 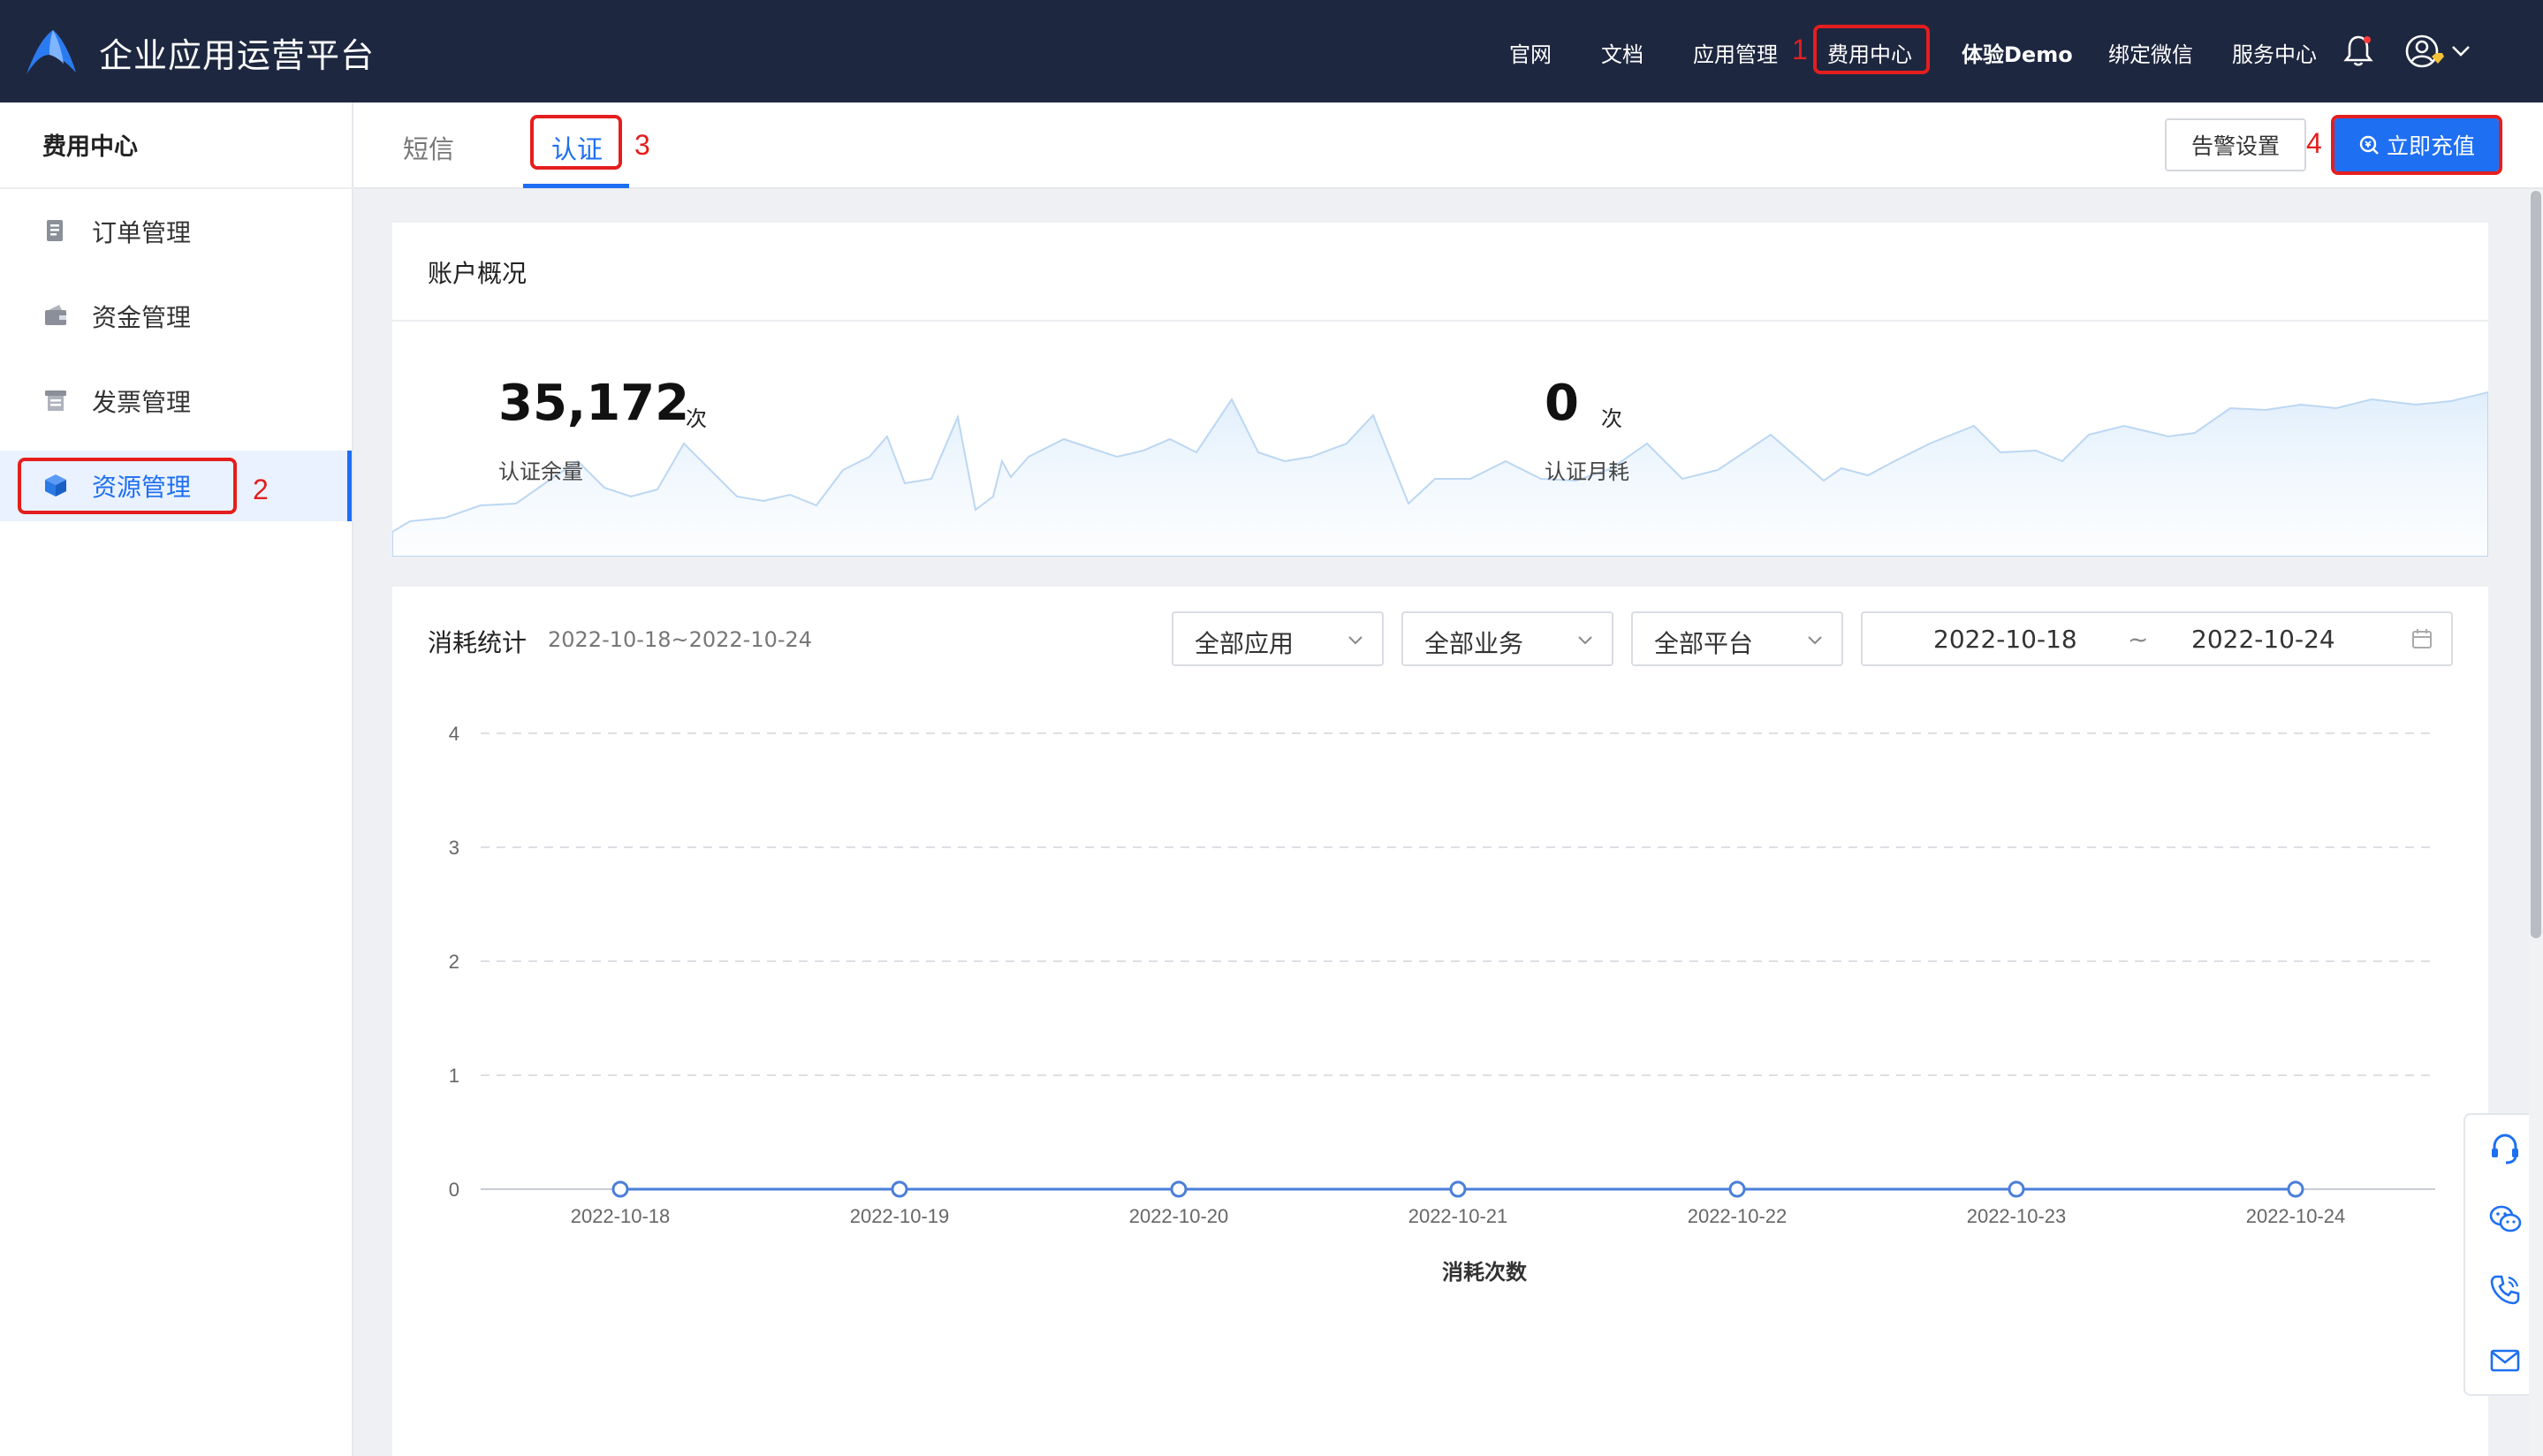 I want to click on nav-app-management: 应用管理, so click(x=1735, y=52).